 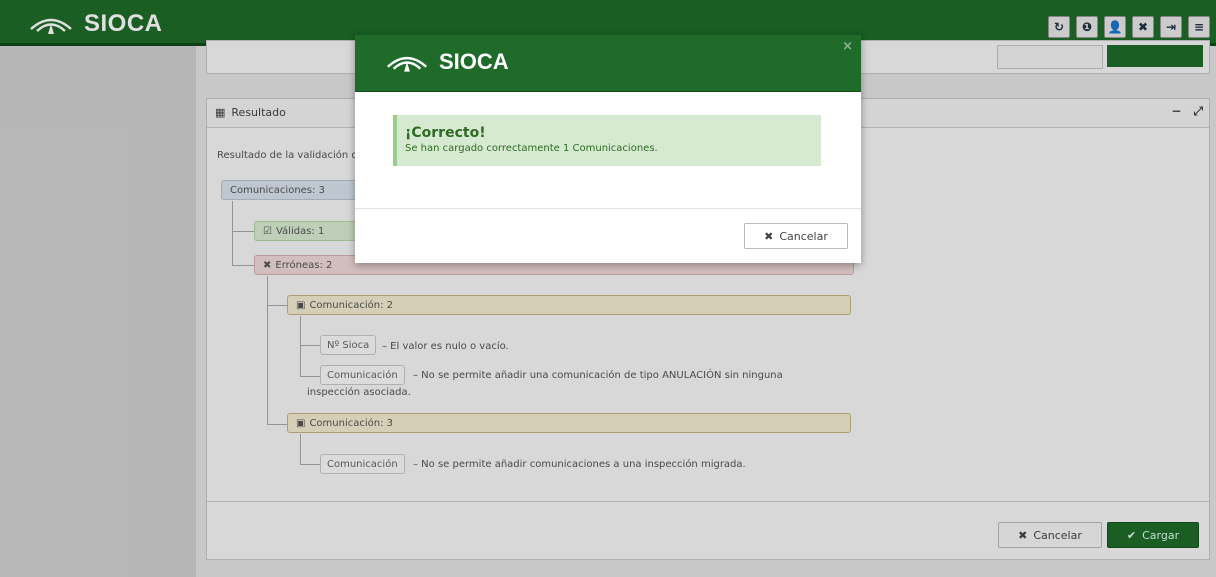 What do you see at coordinates (407, 64) in the screenshot?
I see `sioca-logo-icon` at bounding box center [407, 64].